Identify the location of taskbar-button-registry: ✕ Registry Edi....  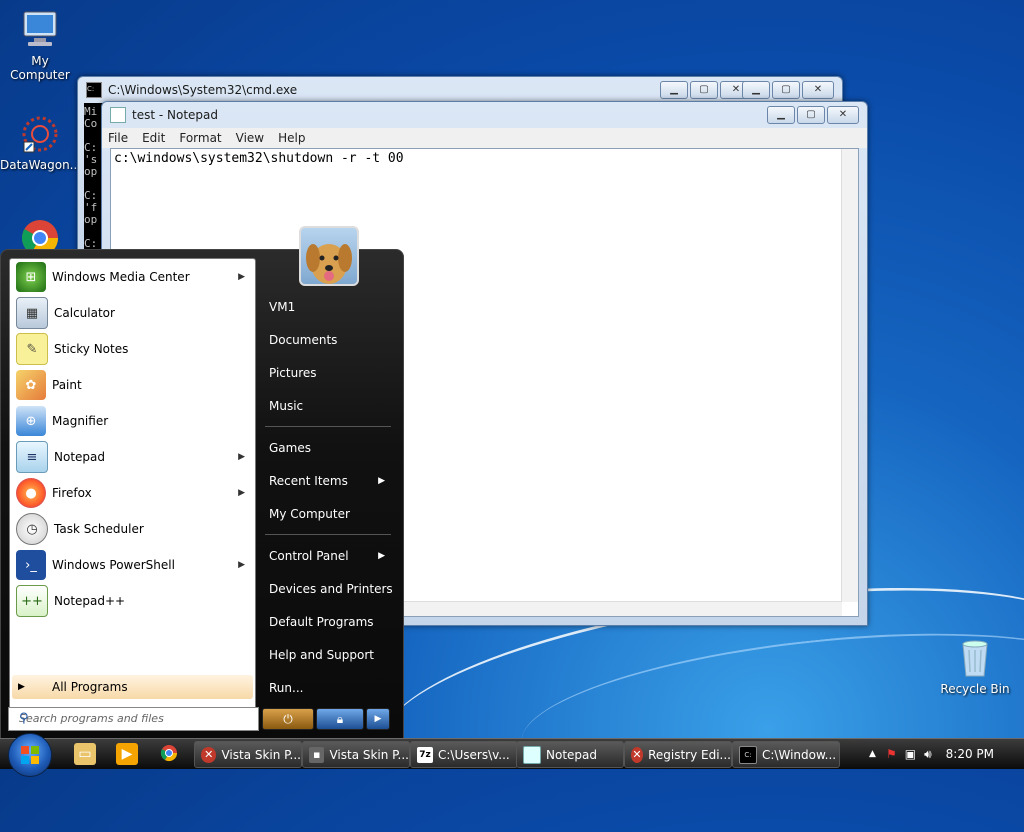
(678, 754).